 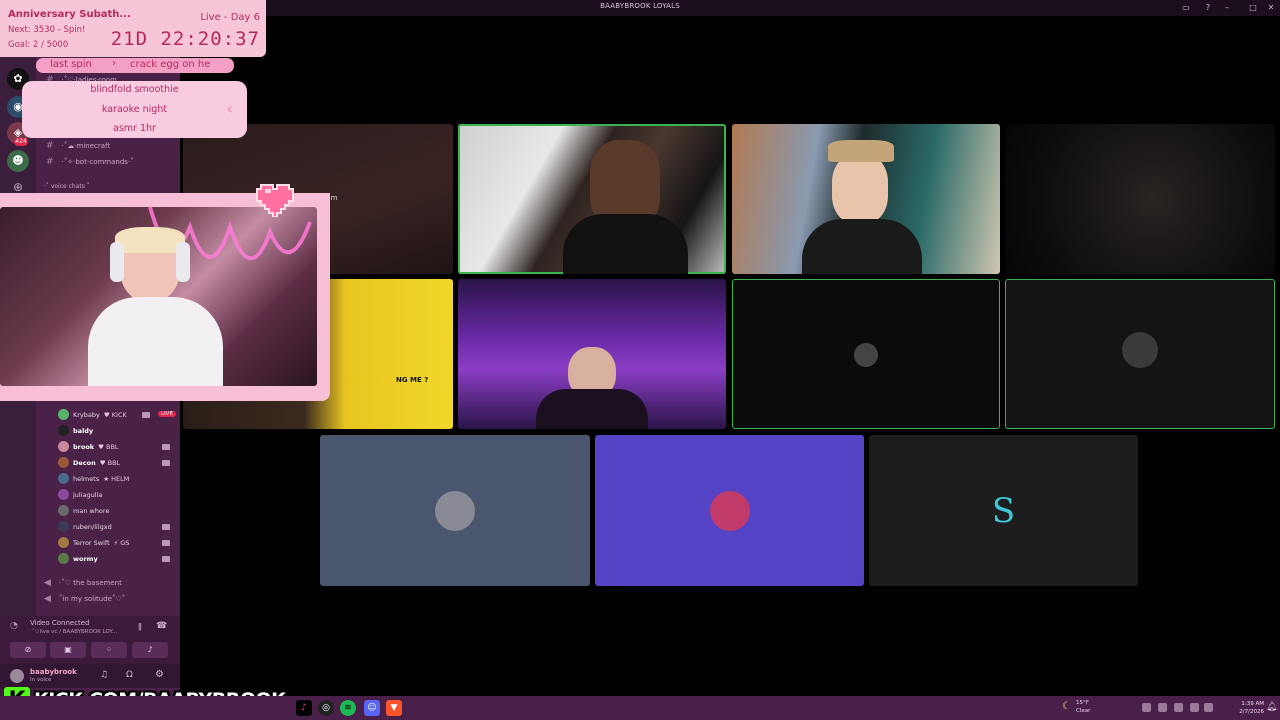 What do you see at coordinates (133, 463) in the screenshot?
I see `voice-member: Decon ♥ BBL` at bounding box center [133, 463].